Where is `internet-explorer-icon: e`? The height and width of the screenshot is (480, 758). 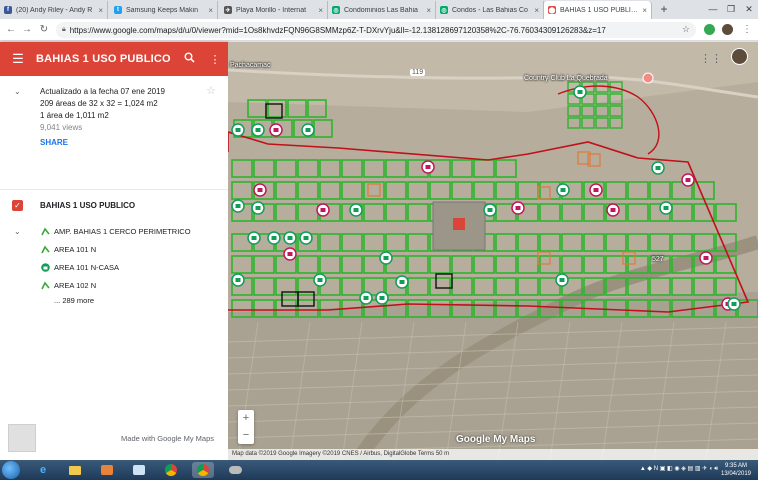 internet-explorer-icon: e is located at coordinates (43, 470).